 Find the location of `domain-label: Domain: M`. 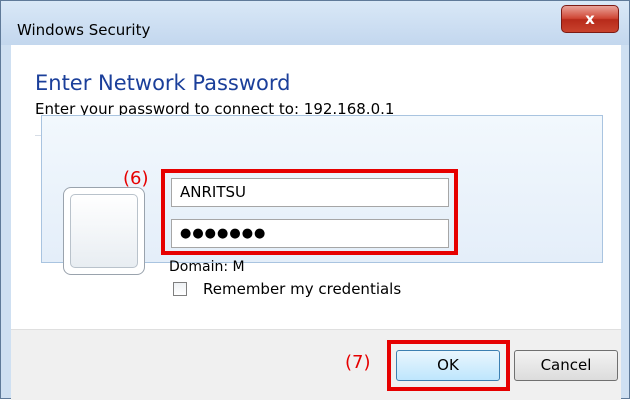

domain-label: Domain: M is located at coordinates (207, 267).